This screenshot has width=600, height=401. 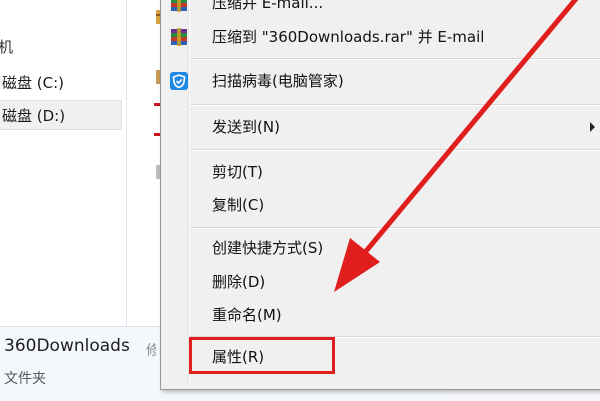 What do you see at coordinates (380, 81) in the screenshot?
I see `menu-item-scan-virus: 扫描病毒(电脑管家)` at bounding box center [380, 81].